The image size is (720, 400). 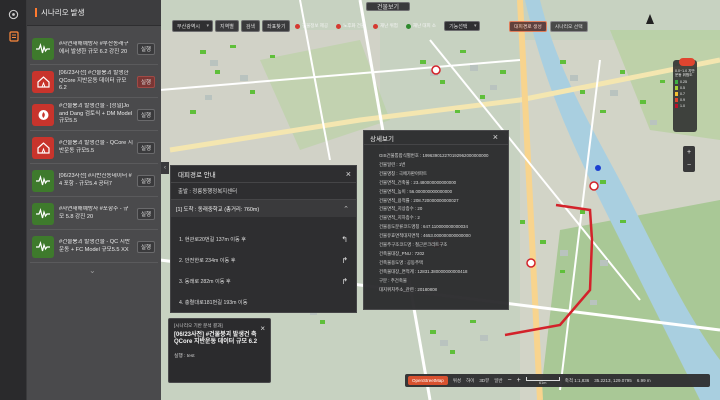 What do you see at coordinates (403, 173) in the screenshot?
I see `detail-row: 건물명칭 : 극에가판아파트` at bounding box center [403, 173].